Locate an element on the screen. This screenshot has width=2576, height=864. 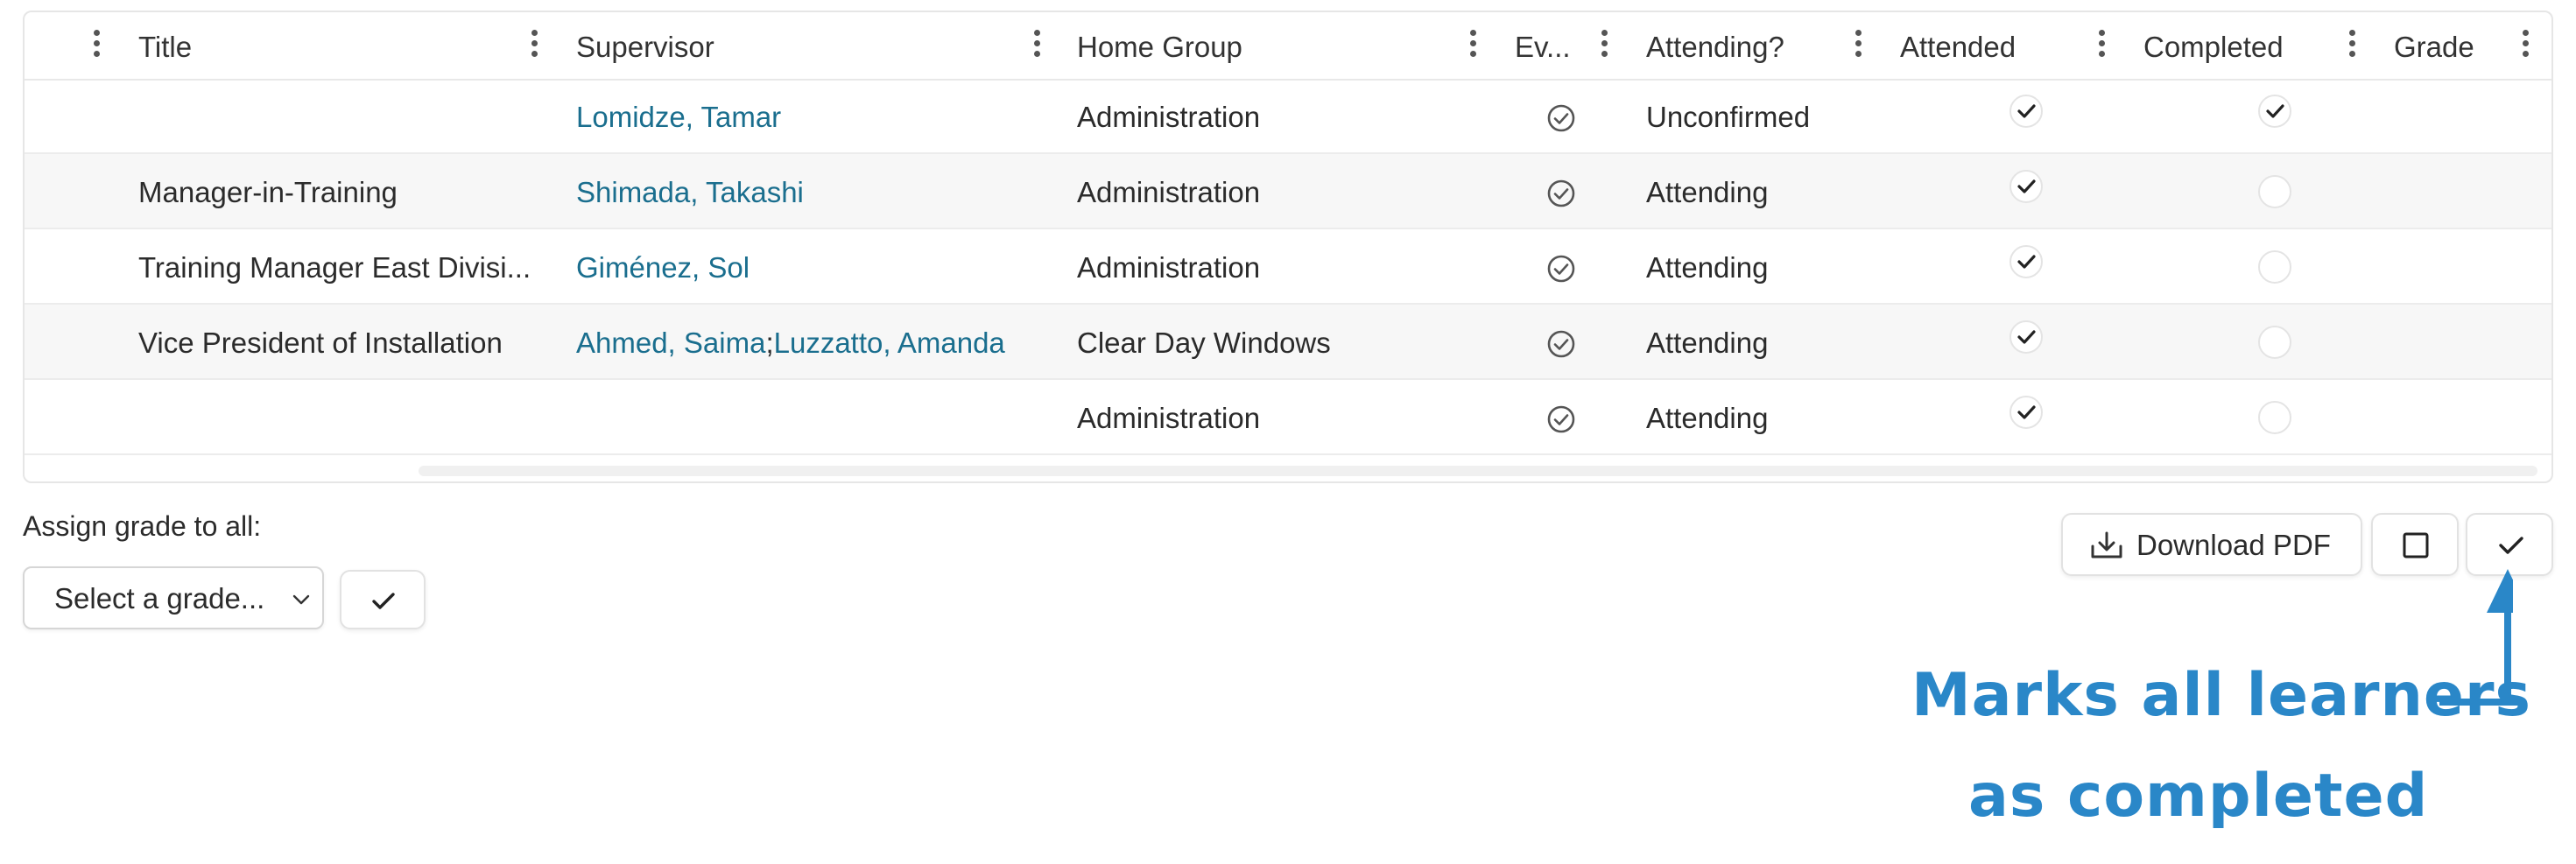
title-cell: Vice President of Installation is located at coordinates (320, 343).